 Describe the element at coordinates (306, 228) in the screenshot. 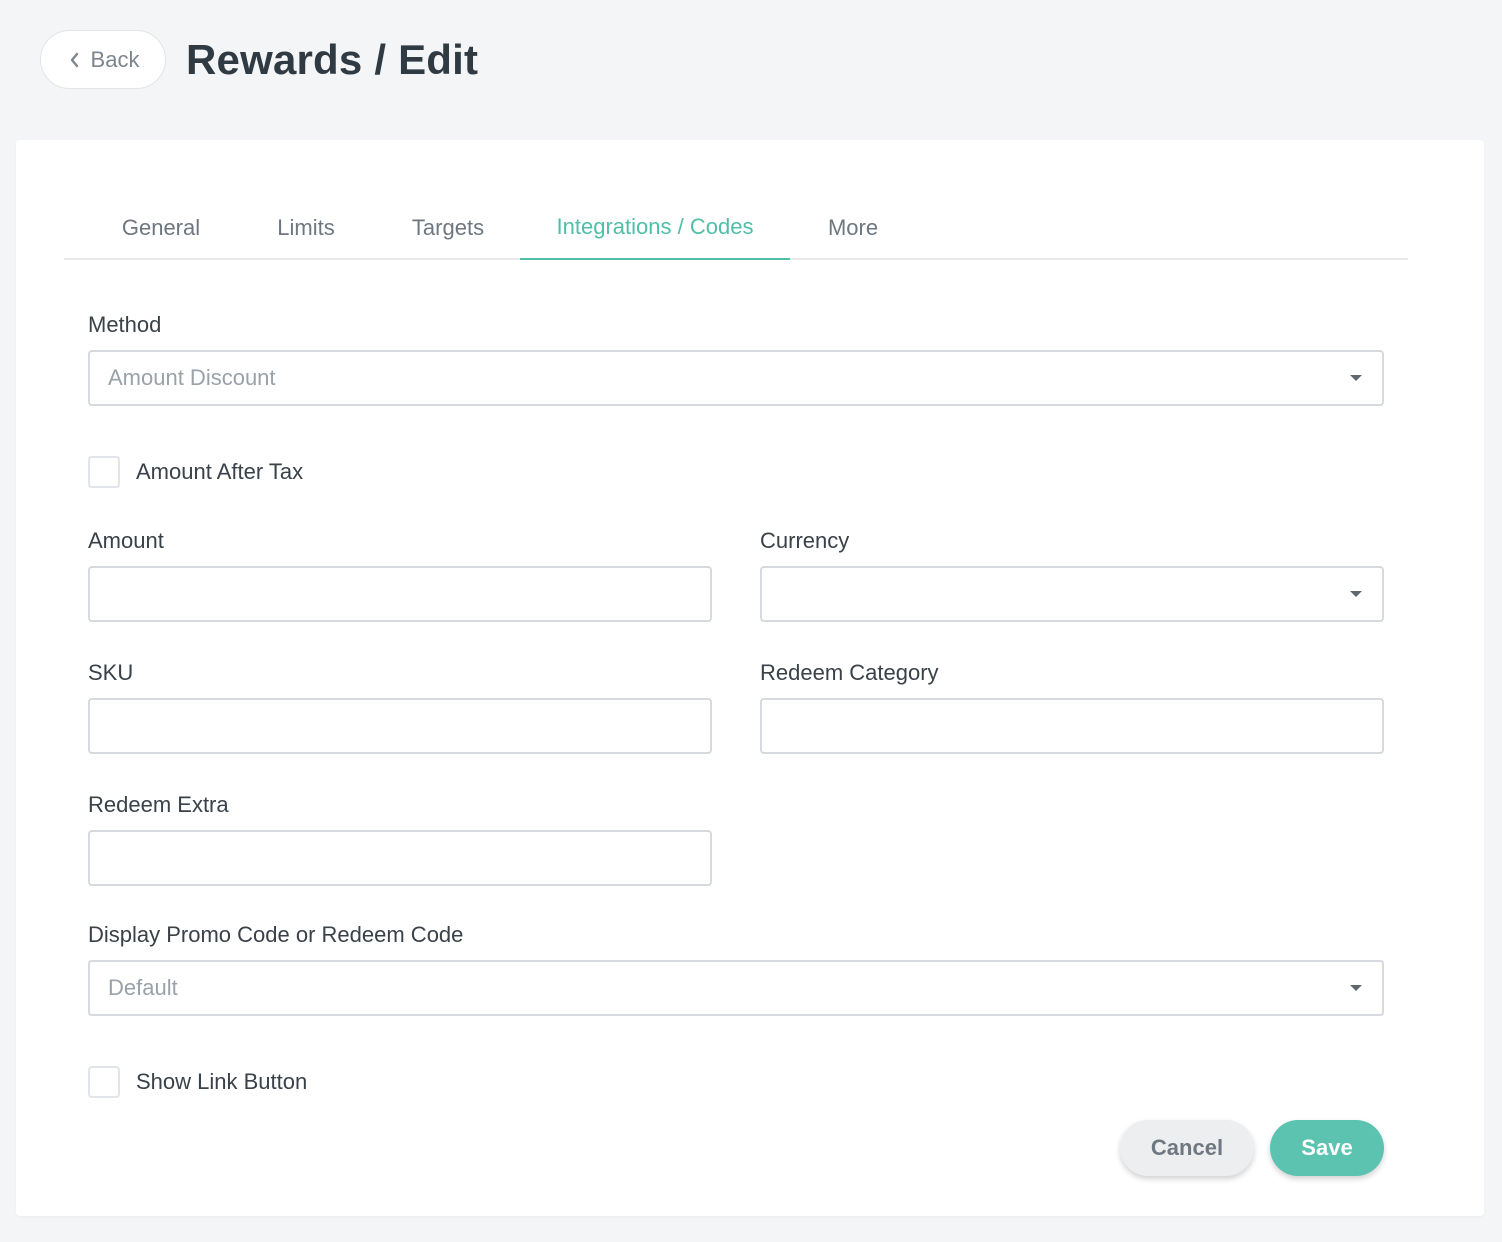

I see `tab-limits: Limits` at that location.